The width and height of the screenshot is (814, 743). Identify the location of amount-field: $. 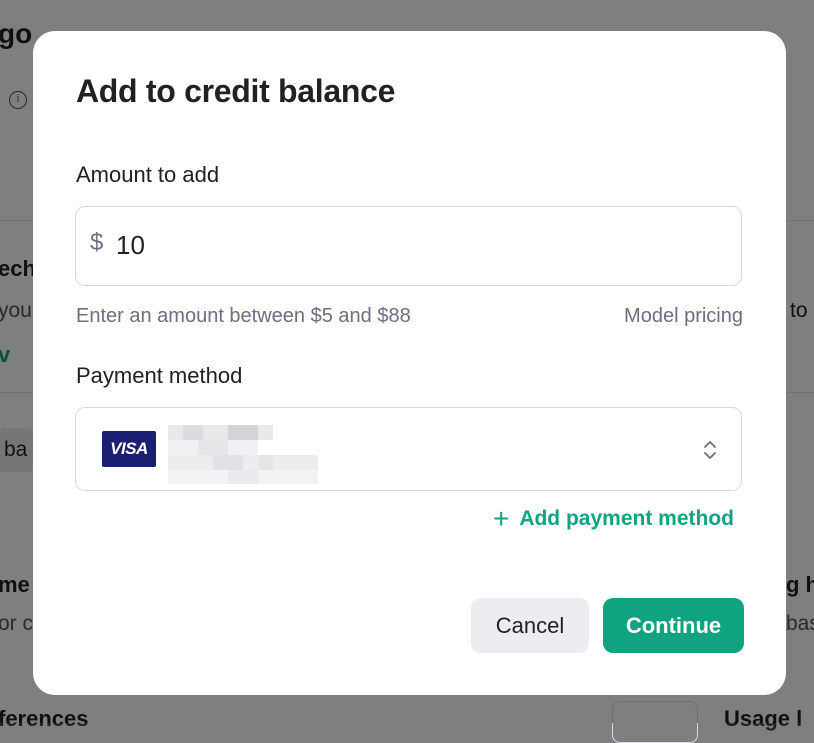
(408, 246).